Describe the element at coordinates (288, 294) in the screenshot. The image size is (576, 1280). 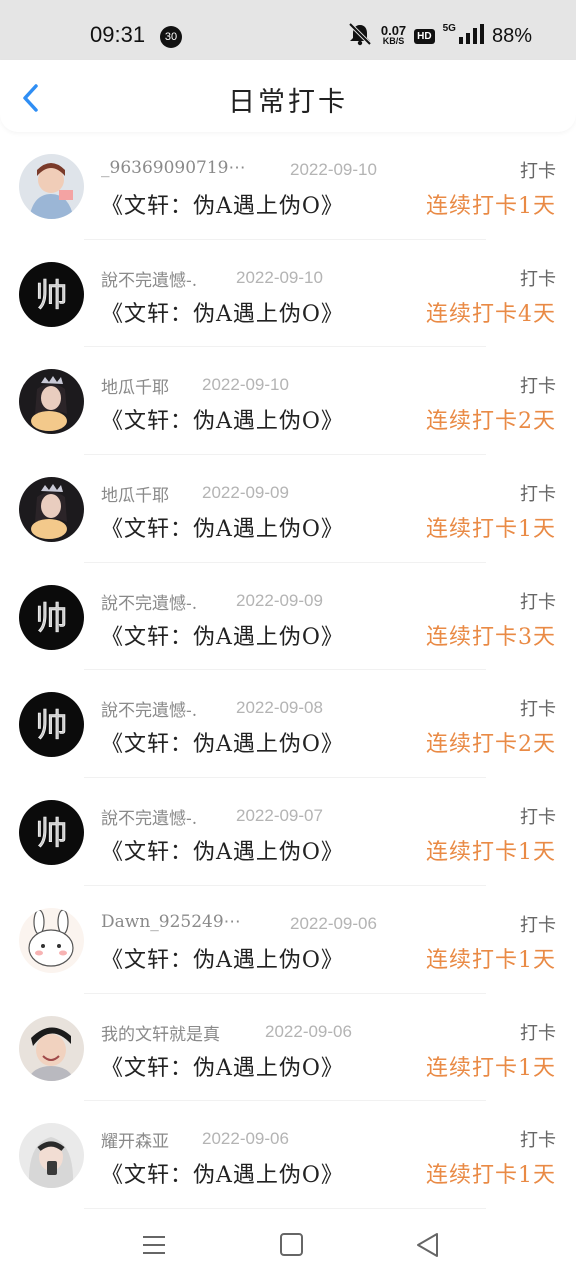
I see `checkin-row: 帅 說不完遺憾-. 2022-09-10 打卡《文轩：伪A遇上伪O》 连续打卡4天` at that location.